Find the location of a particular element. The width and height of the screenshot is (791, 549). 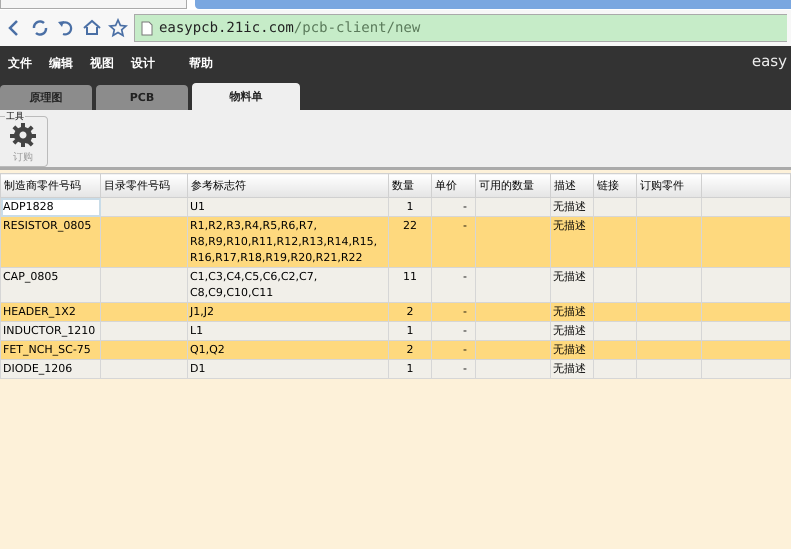

table-cell: L1 is located at coordinates (288, 331).